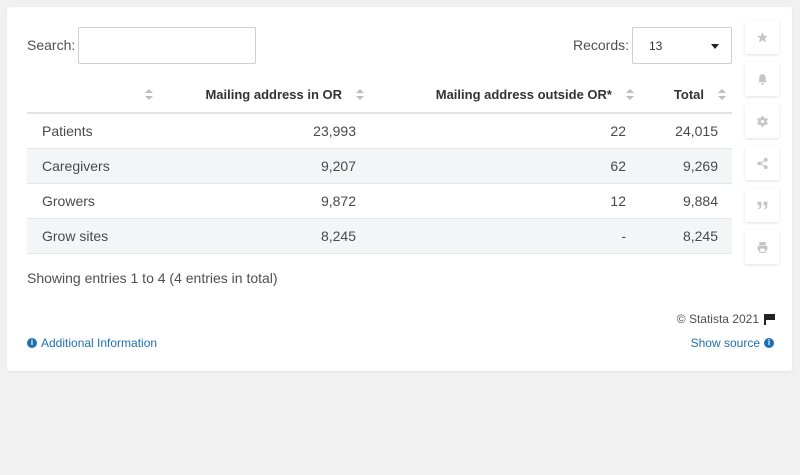  What do you see at coordinates (93, 166) in the screenshot?
I see `table-cell: Caregivers` at bounding box center [93, 166].